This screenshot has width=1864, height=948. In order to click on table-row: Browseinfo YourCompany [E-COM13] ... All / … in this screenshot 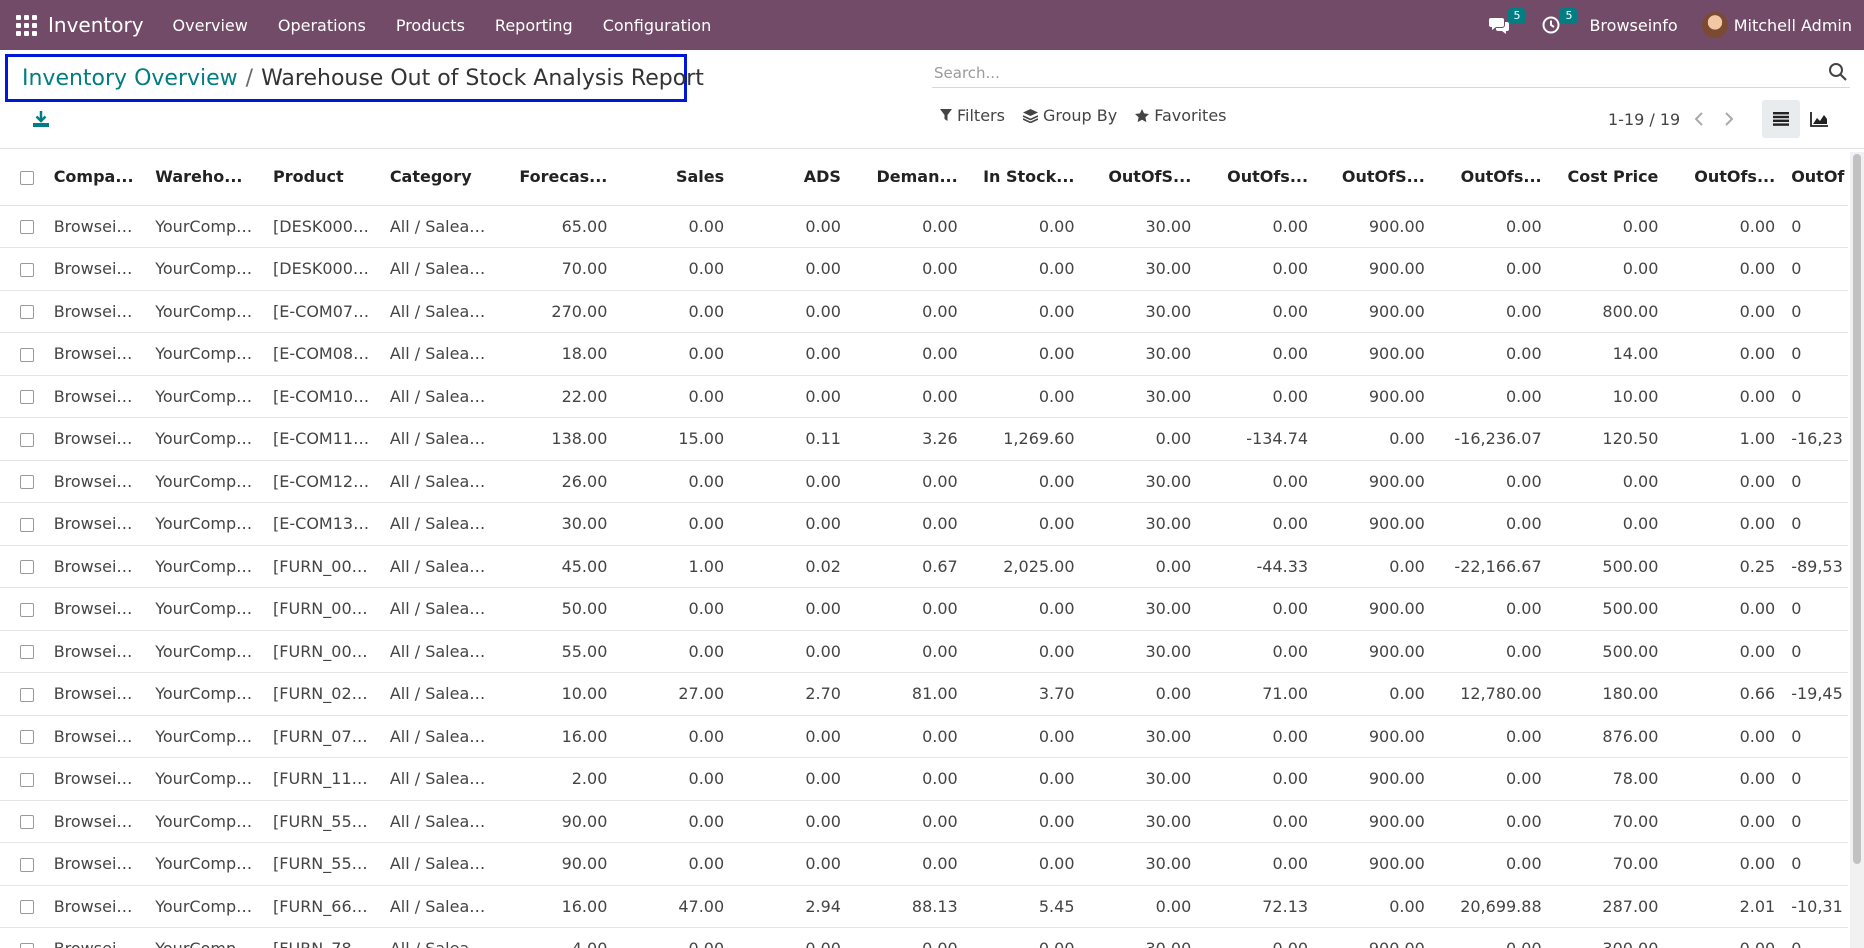, I will do `click(924, 524)`.